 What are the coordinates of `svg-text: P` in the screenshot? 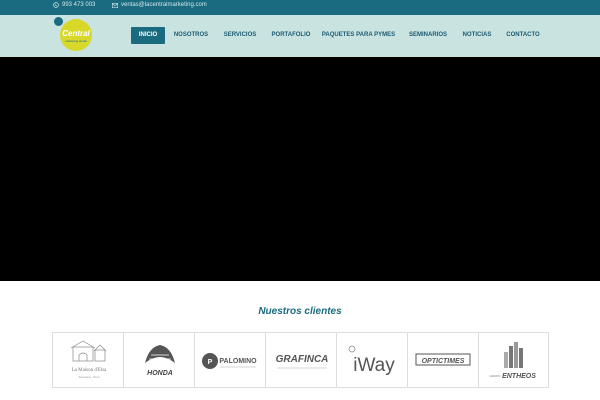 It's located at (209, 362).